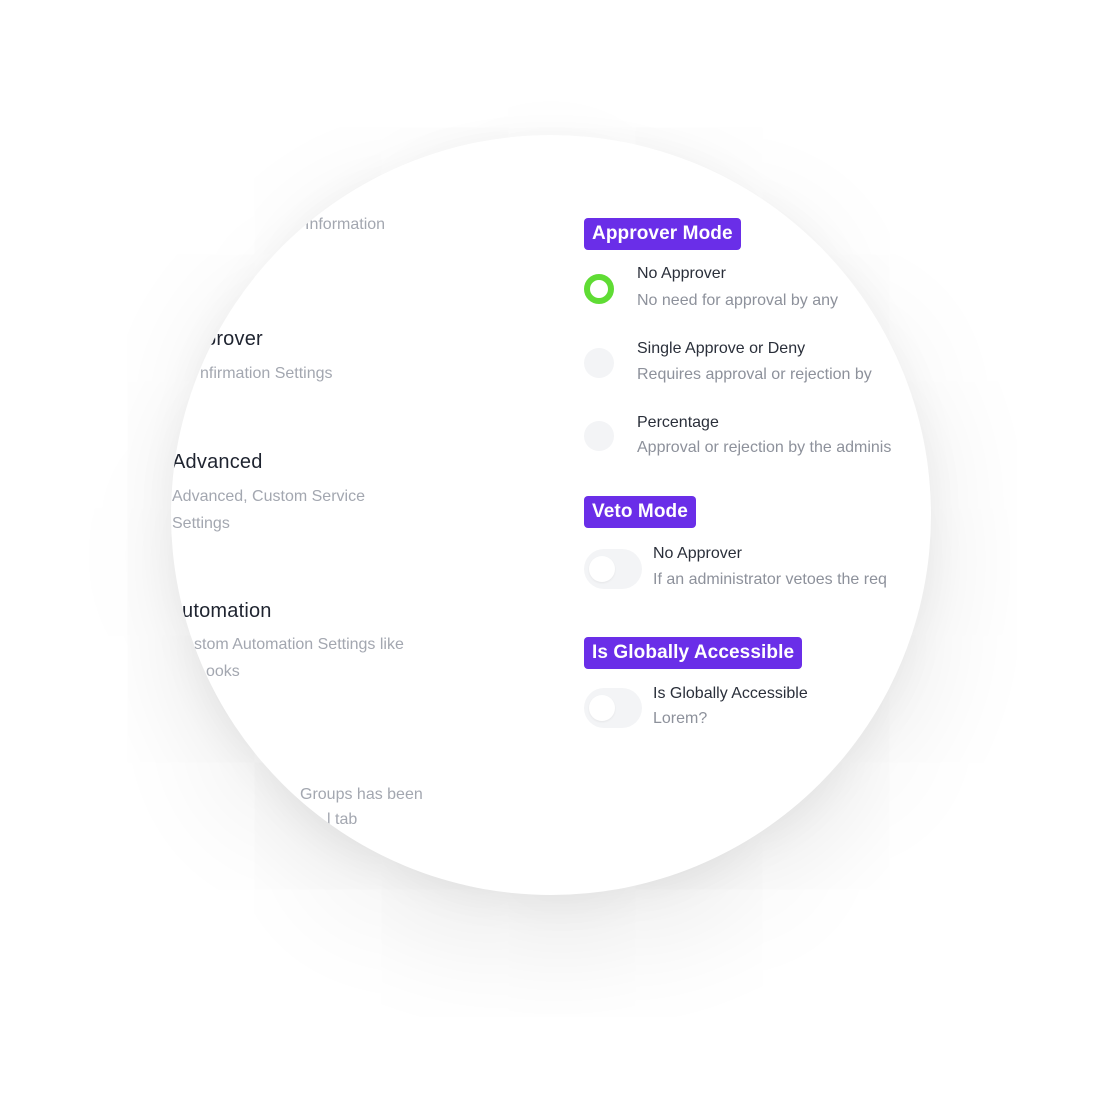 The image size is (1100, 1100). I want to click on menu-item-groups-desc-line1: Groups has been, so click(361, 794).